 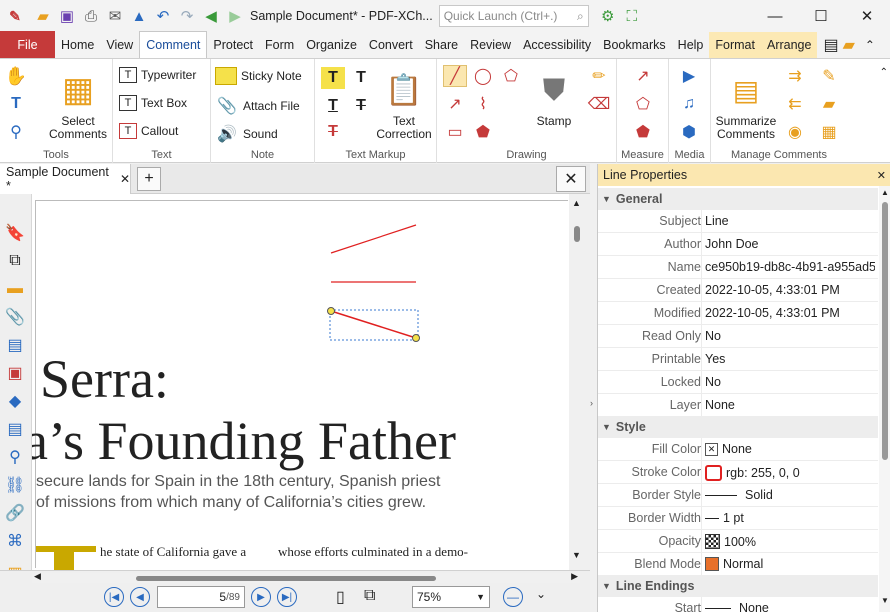 I want to click on tag-icon: ⌘, so click(x=15, y=541).